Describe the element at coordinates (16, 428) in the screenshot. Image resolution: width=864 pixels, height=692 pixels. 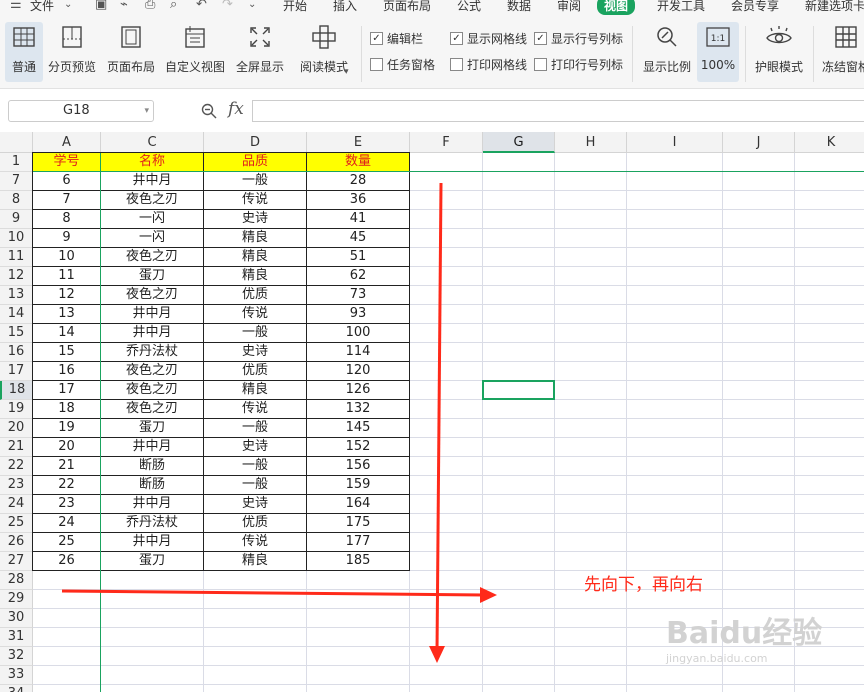
I see `row-header-20: 20` at that location.